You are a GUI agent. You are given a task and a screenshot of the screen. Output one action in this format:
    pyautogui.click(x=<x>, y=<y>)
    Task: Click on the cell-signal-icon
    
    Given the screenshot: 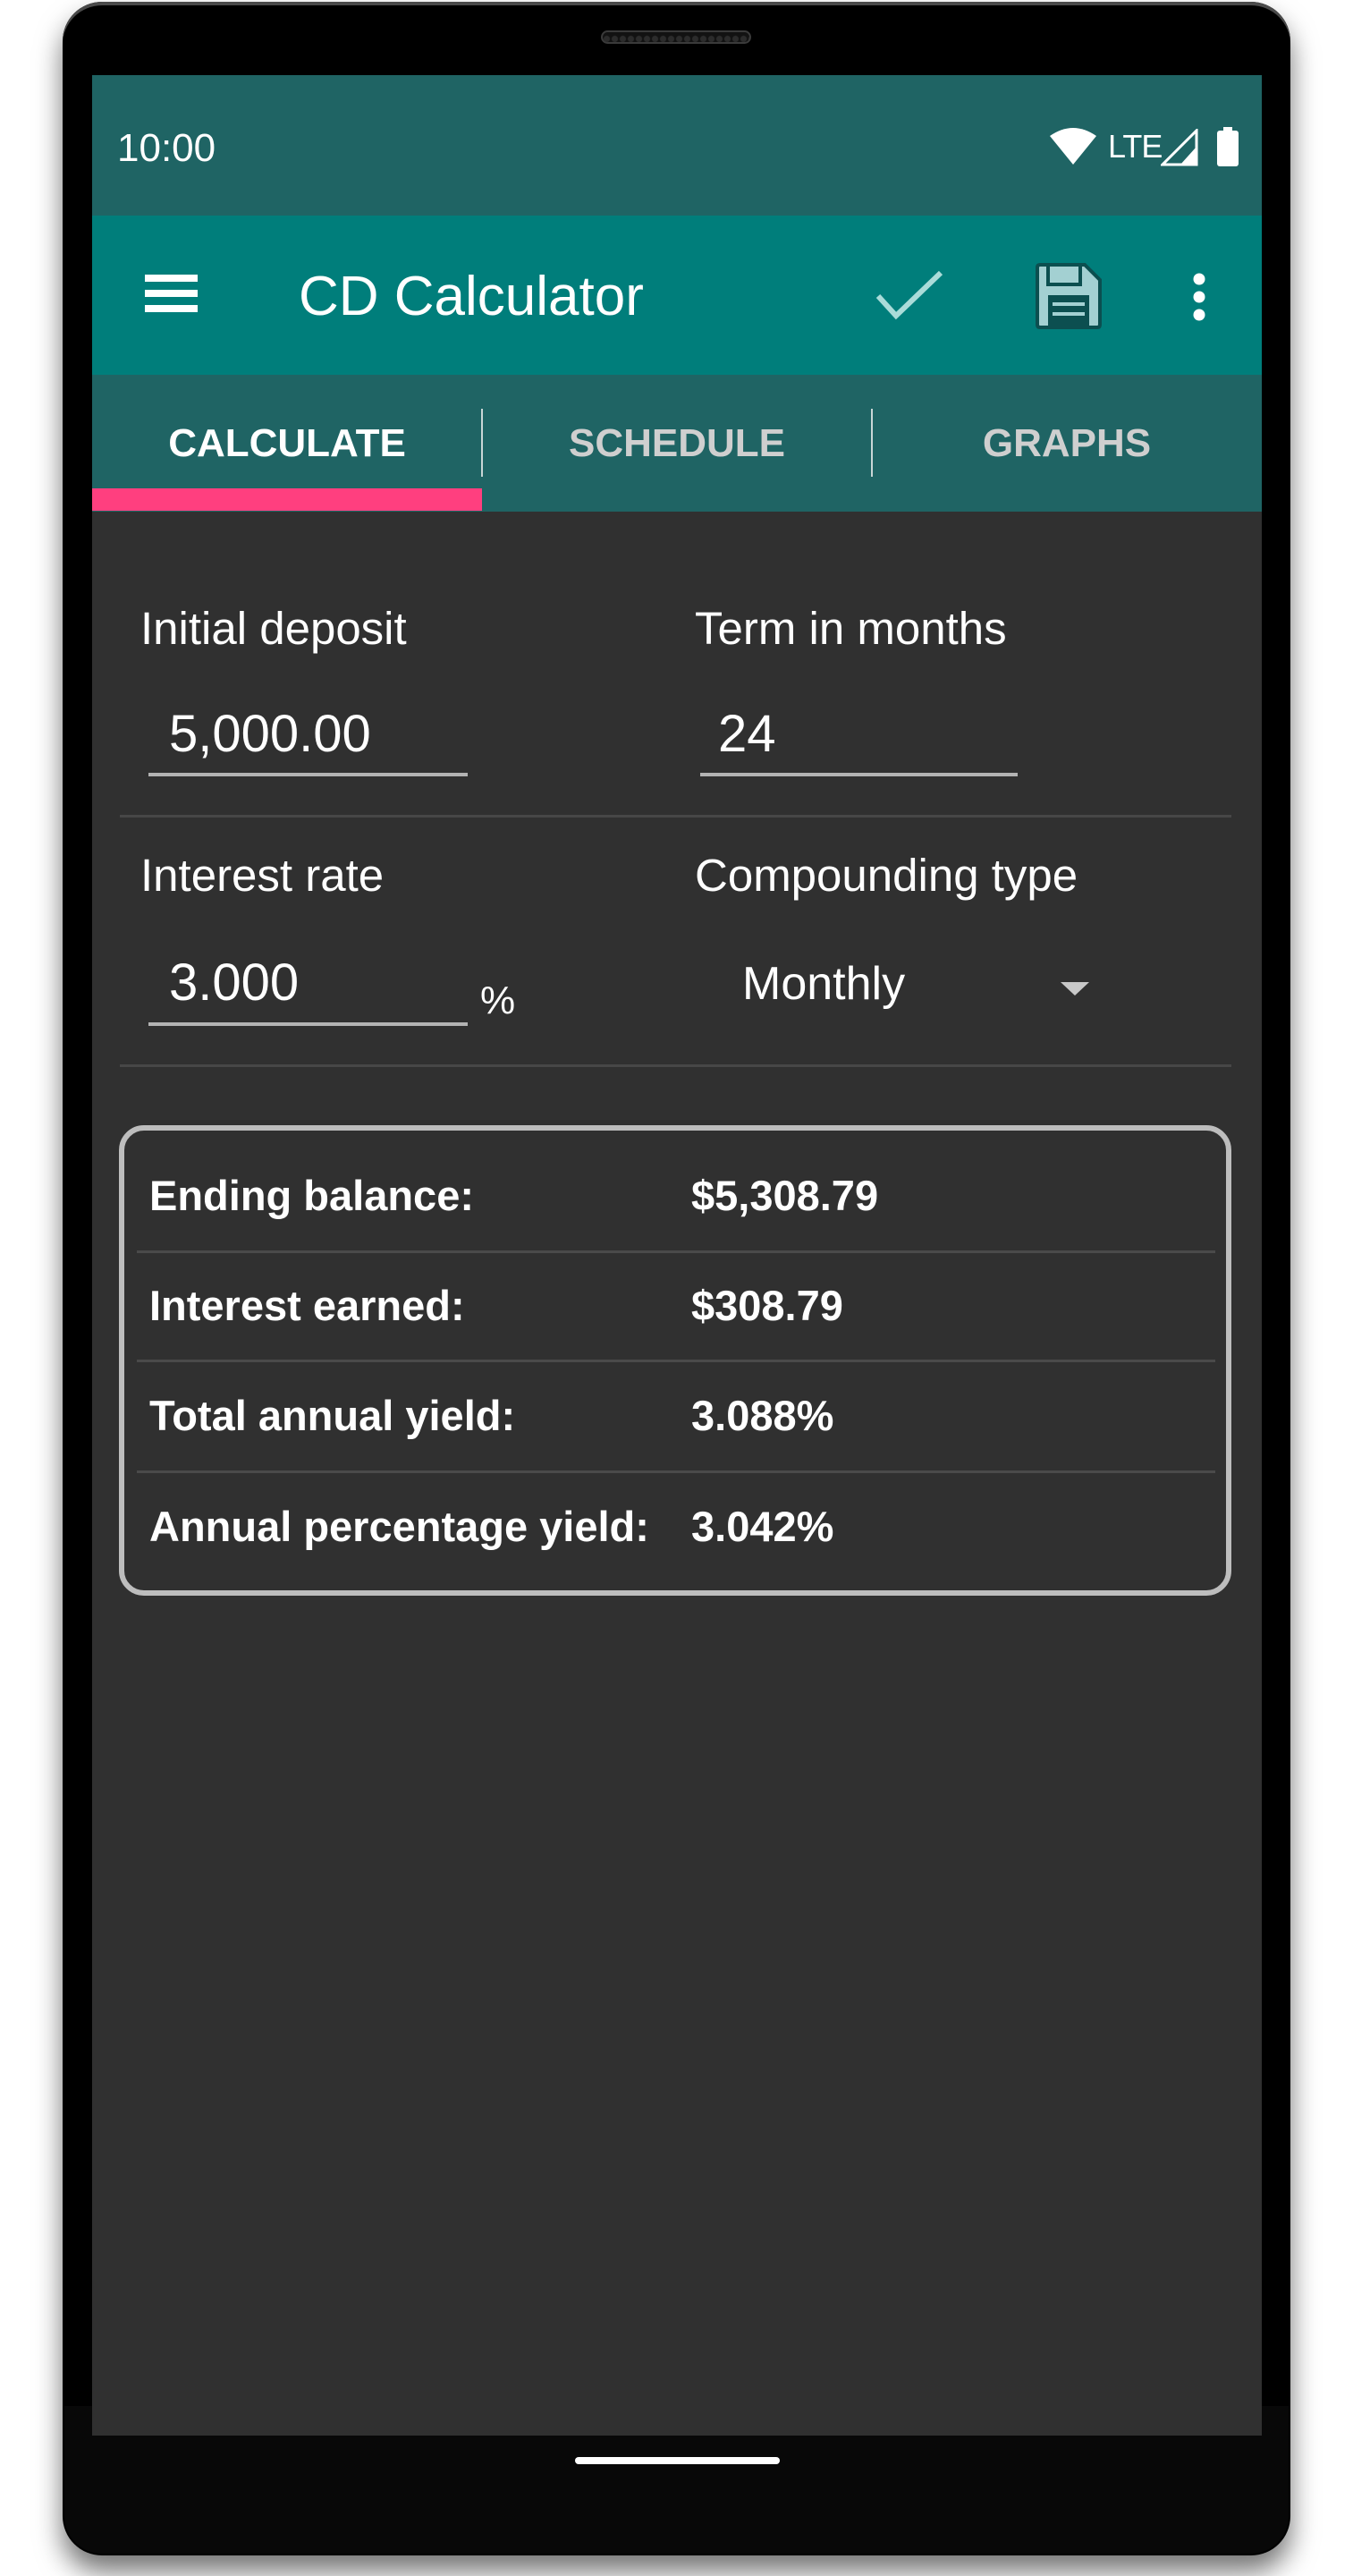 What is the action you would take?
    pyautogui.click(x=1179, y=147)
    